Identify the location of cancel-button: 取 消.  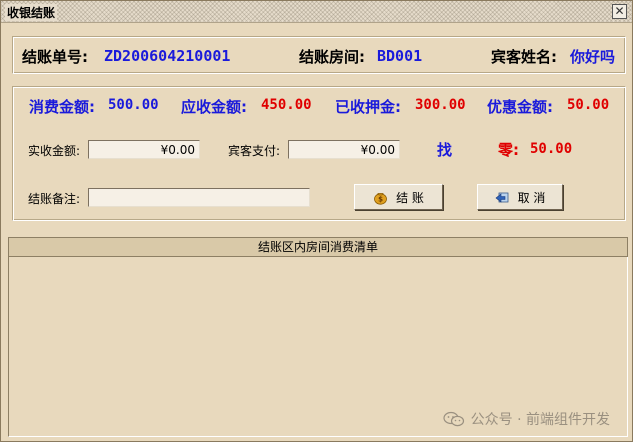
(520, 197).